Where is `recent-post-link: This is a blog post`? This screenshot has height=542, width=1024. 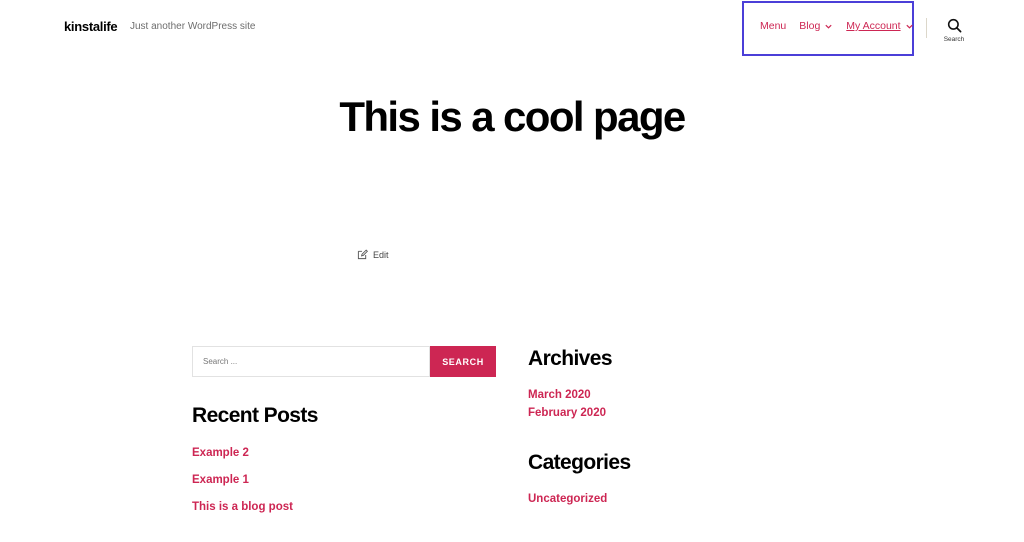 recent-post-link: This is a blog post is located at coordinates (242, 507).